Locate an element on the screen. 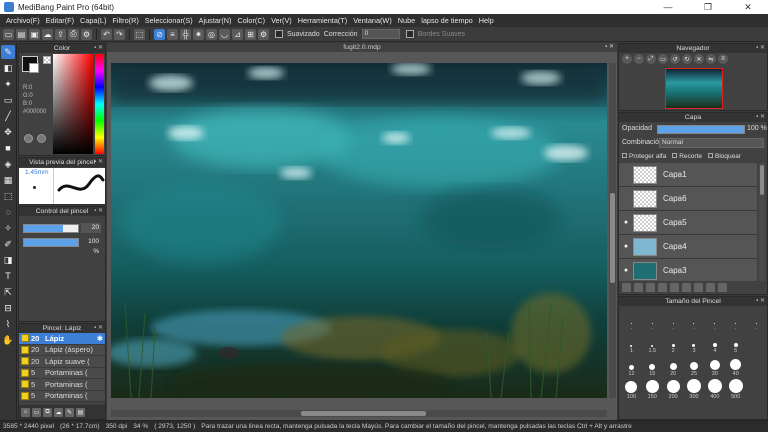  perspective-snap-icon: ⊿ is located at coordinates (237, 34).